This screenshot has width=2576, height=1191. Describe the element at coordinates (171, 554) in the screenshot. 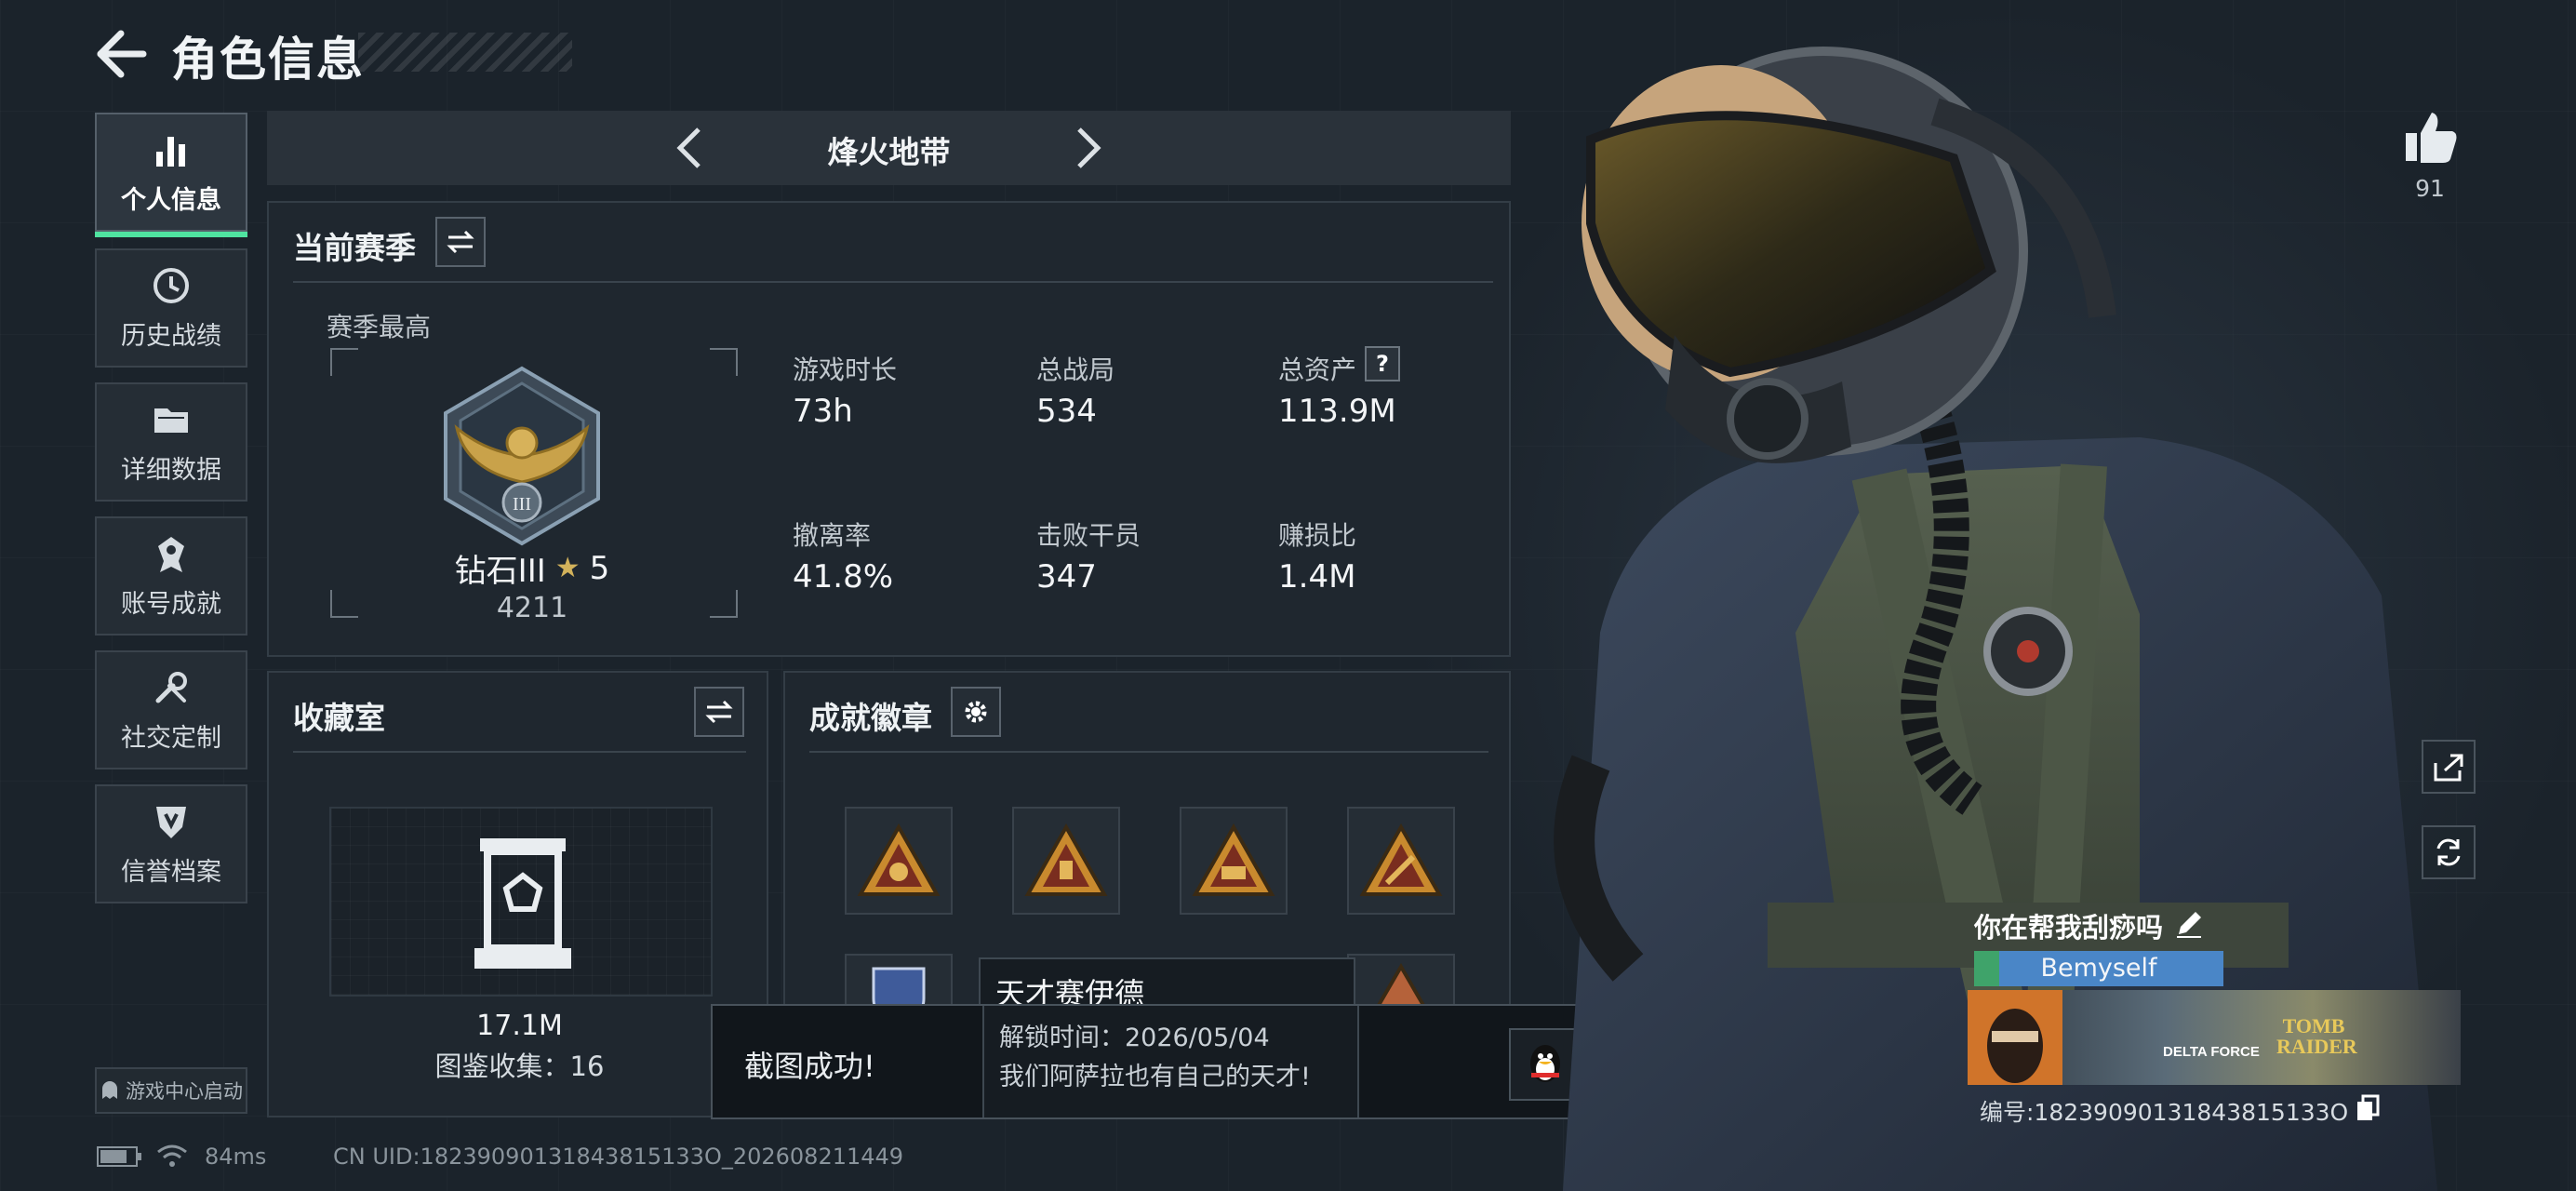

I see `medal-icon` at that location.